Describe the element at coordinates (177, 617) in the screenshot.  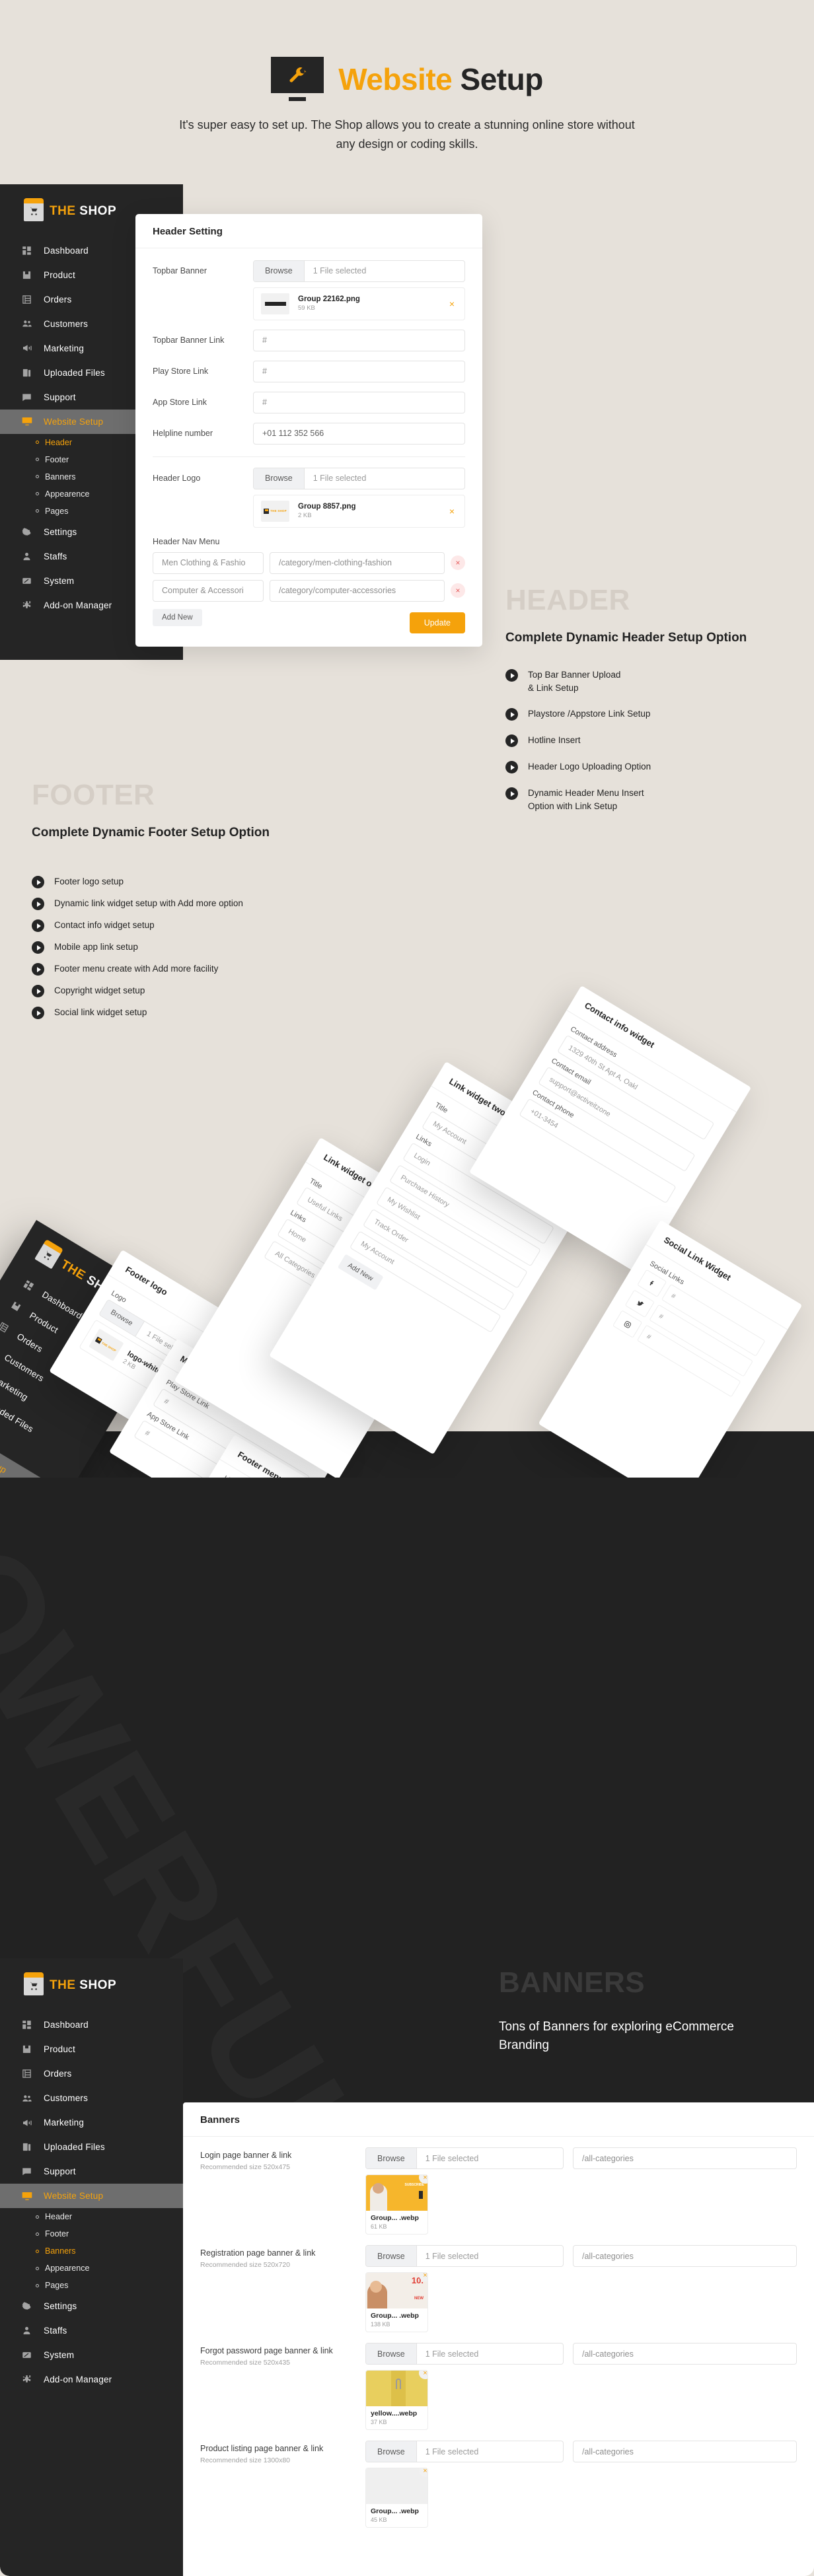
I see `add-new-button: Add New` at that location.